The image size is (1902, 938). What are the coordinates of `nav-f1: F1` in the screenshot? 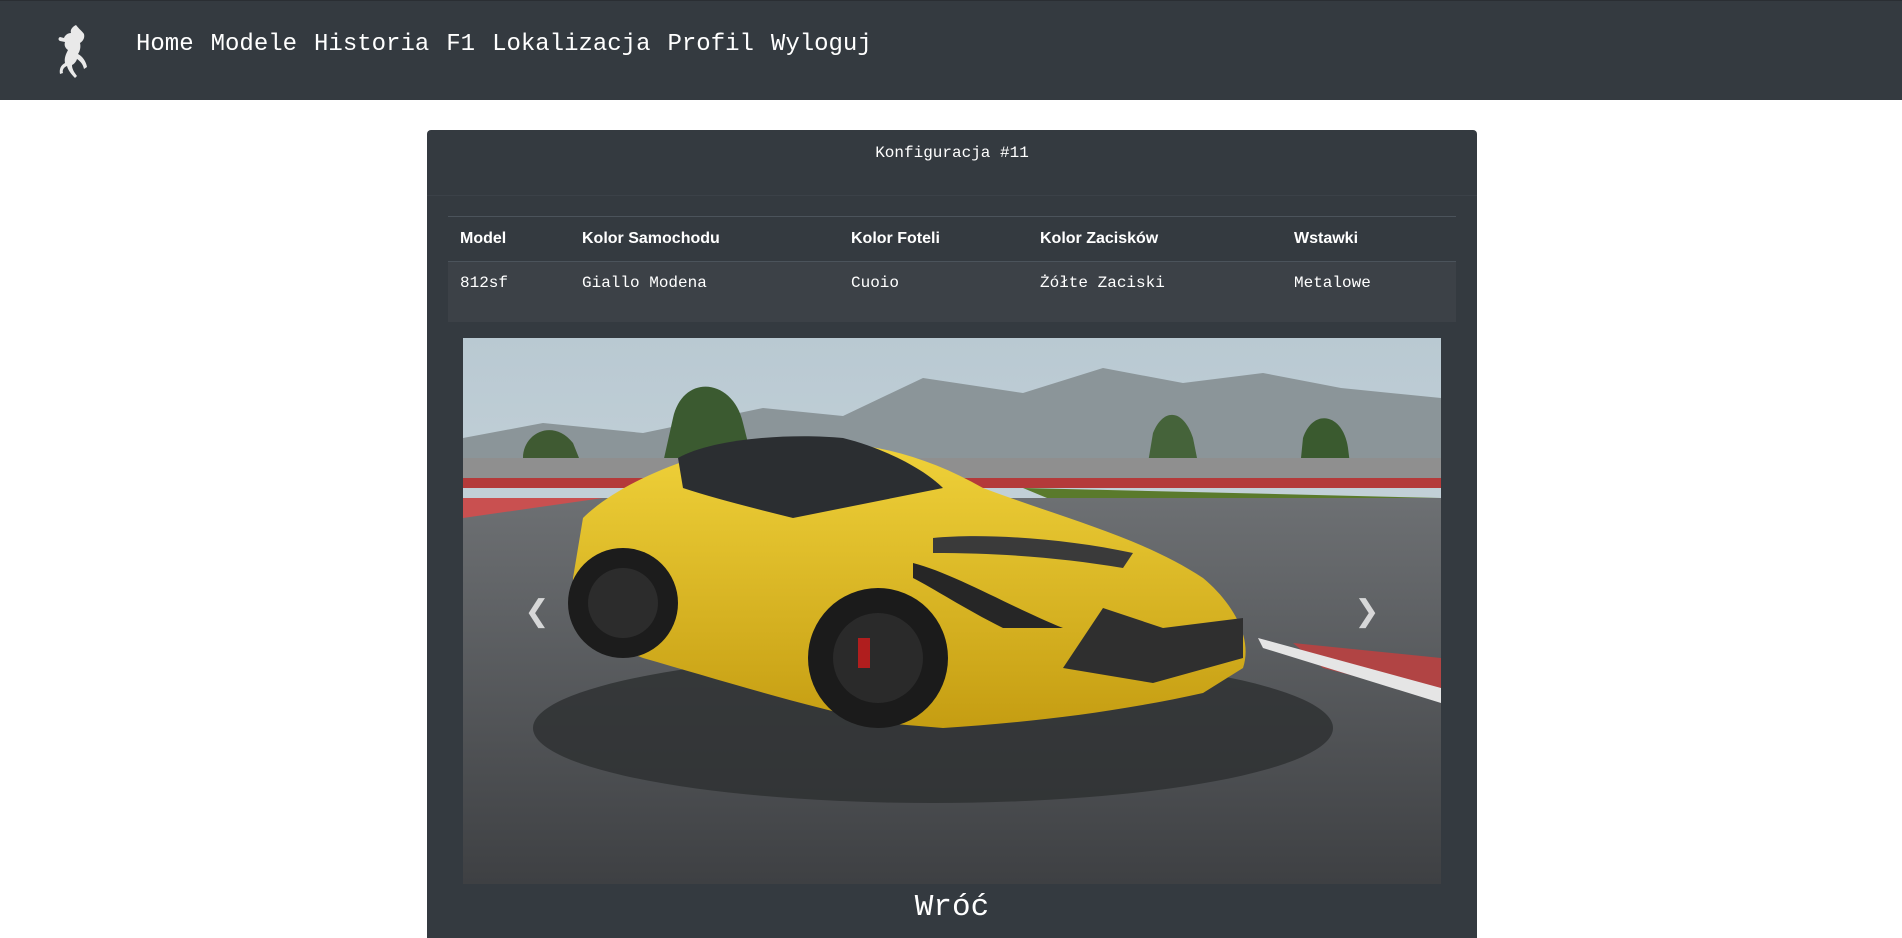 It's located at (460, 44).